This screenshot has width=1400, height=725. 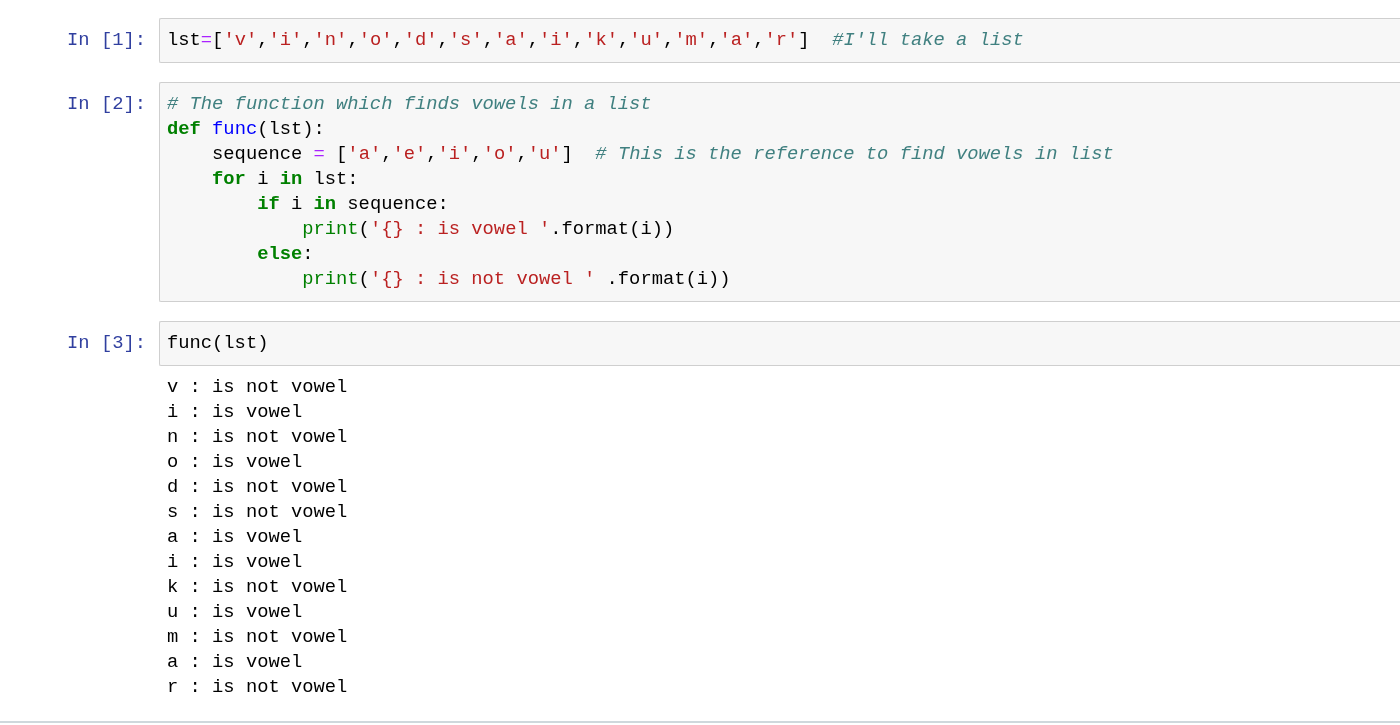 What do you see at coordinates (106, 104) in the screenshot?
I see `cell-prompt: In [2]:` at bounding box center [106, 104].